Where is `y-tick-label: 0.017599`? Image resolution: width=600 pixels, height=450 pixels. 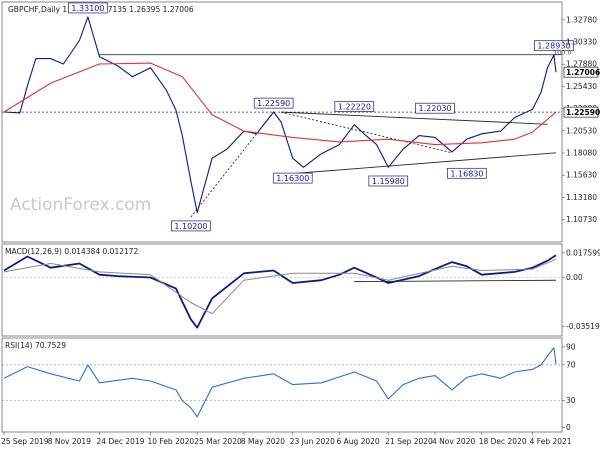 y-tick-label: 0.017599 is located at coordinates (583, 252).